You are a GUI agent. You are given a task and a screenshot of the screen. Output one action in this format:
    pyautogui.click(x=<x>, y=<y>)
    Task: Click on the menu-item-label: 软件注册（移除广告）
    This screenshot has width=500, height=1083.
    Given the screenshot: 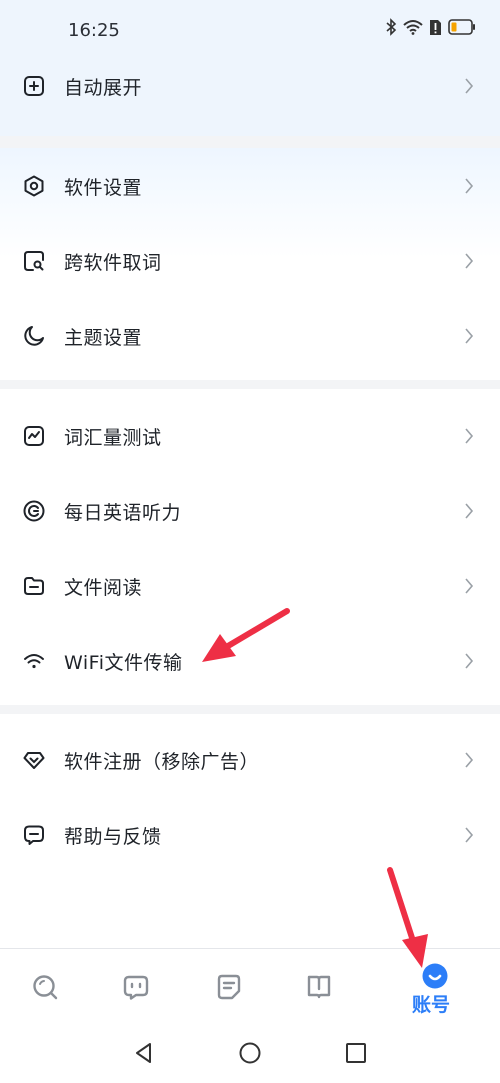 What is the action you would take?
    pyautogui.click(x=162, y=761)
    